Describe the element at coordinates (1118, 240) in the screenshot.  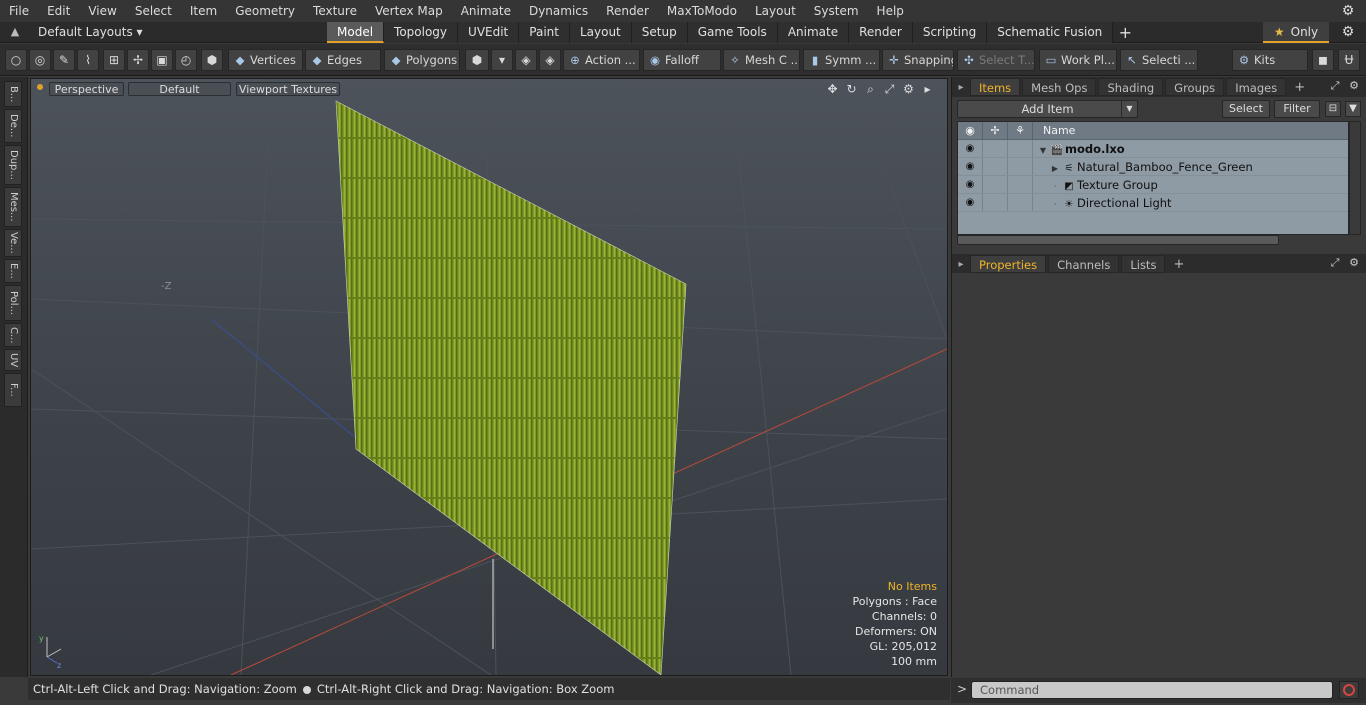
I see `item-list-horizontal-scrollbar` at that location.